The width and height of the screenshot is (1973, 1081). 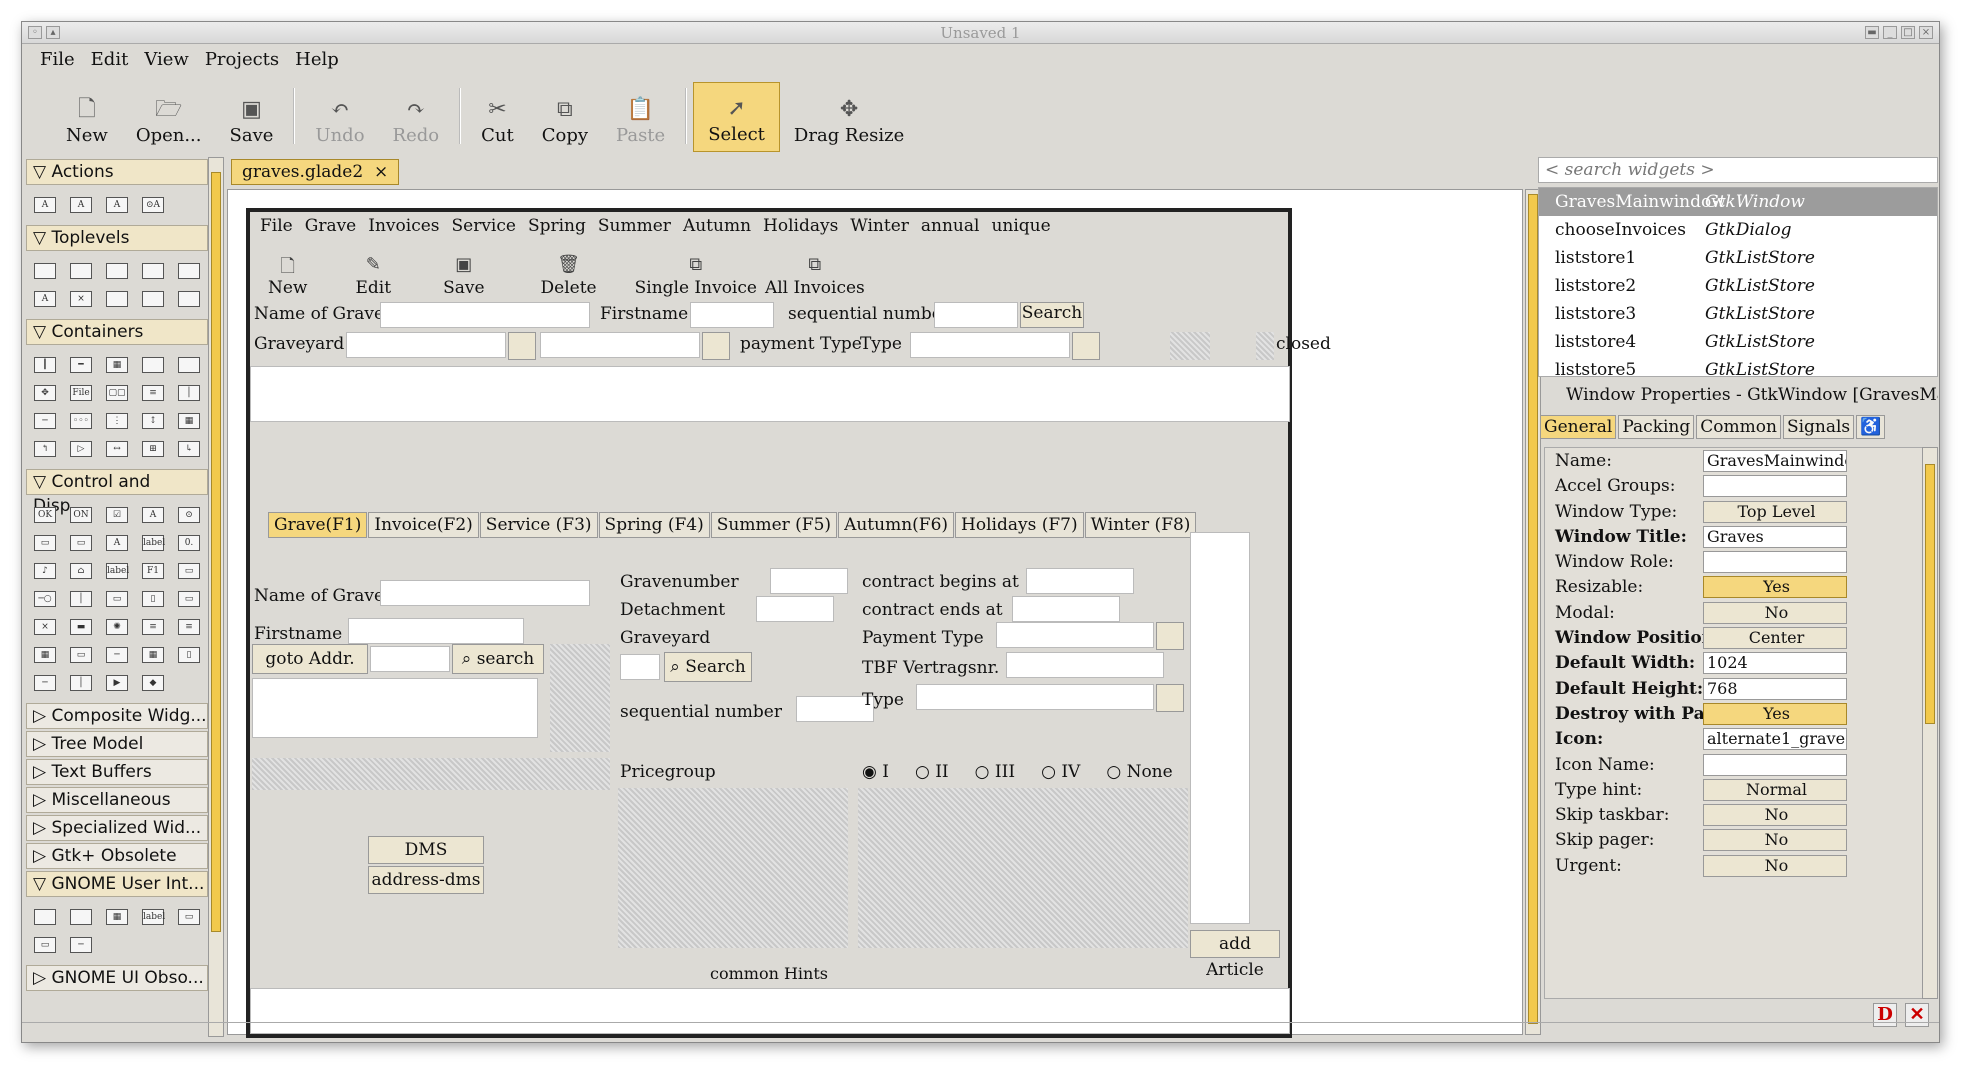 I want to click on palette-widget-icon: │, so click(x=81, y=599).